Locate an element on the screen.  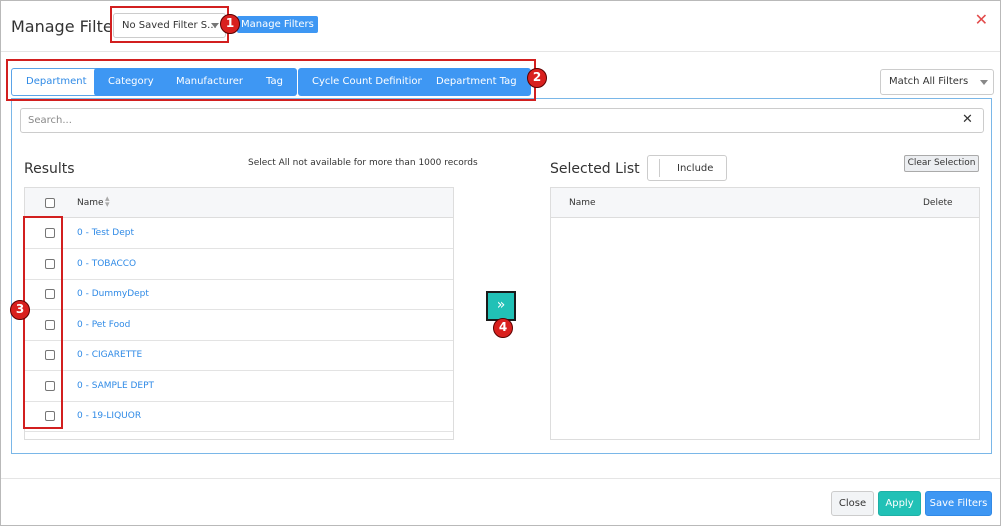
clear-search-icon: ✕ is located at coordinates (967, 119).